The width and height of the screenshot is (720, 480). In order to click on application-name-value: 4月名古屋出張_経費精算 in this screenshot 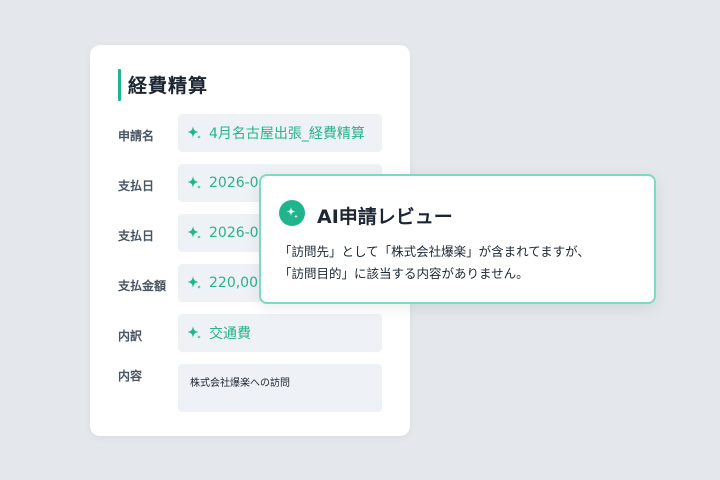, I will do `click(287, 134)`.